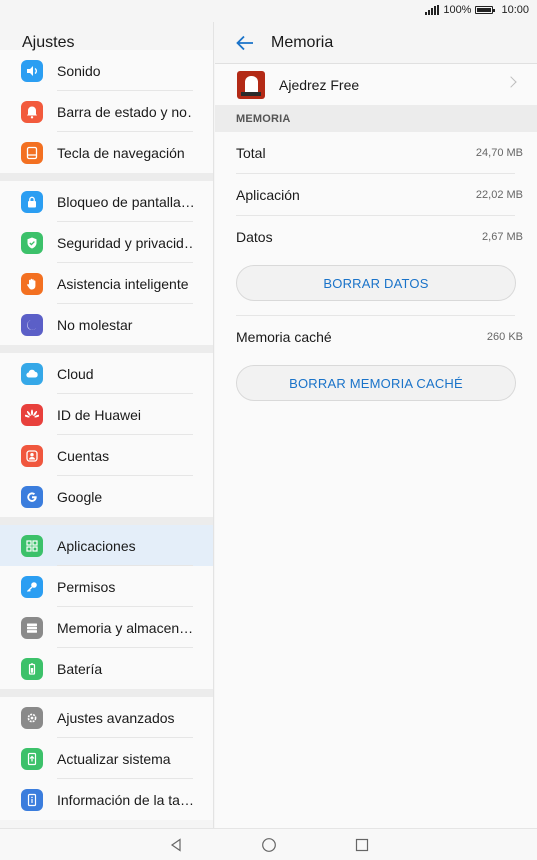 Image resolution: width=537 pixels, height=860 pixels. What do you see at coordinates (86, 586) in the screenshot?
I see `settings-item-label: Permisos` at bounding box center [86, 586].